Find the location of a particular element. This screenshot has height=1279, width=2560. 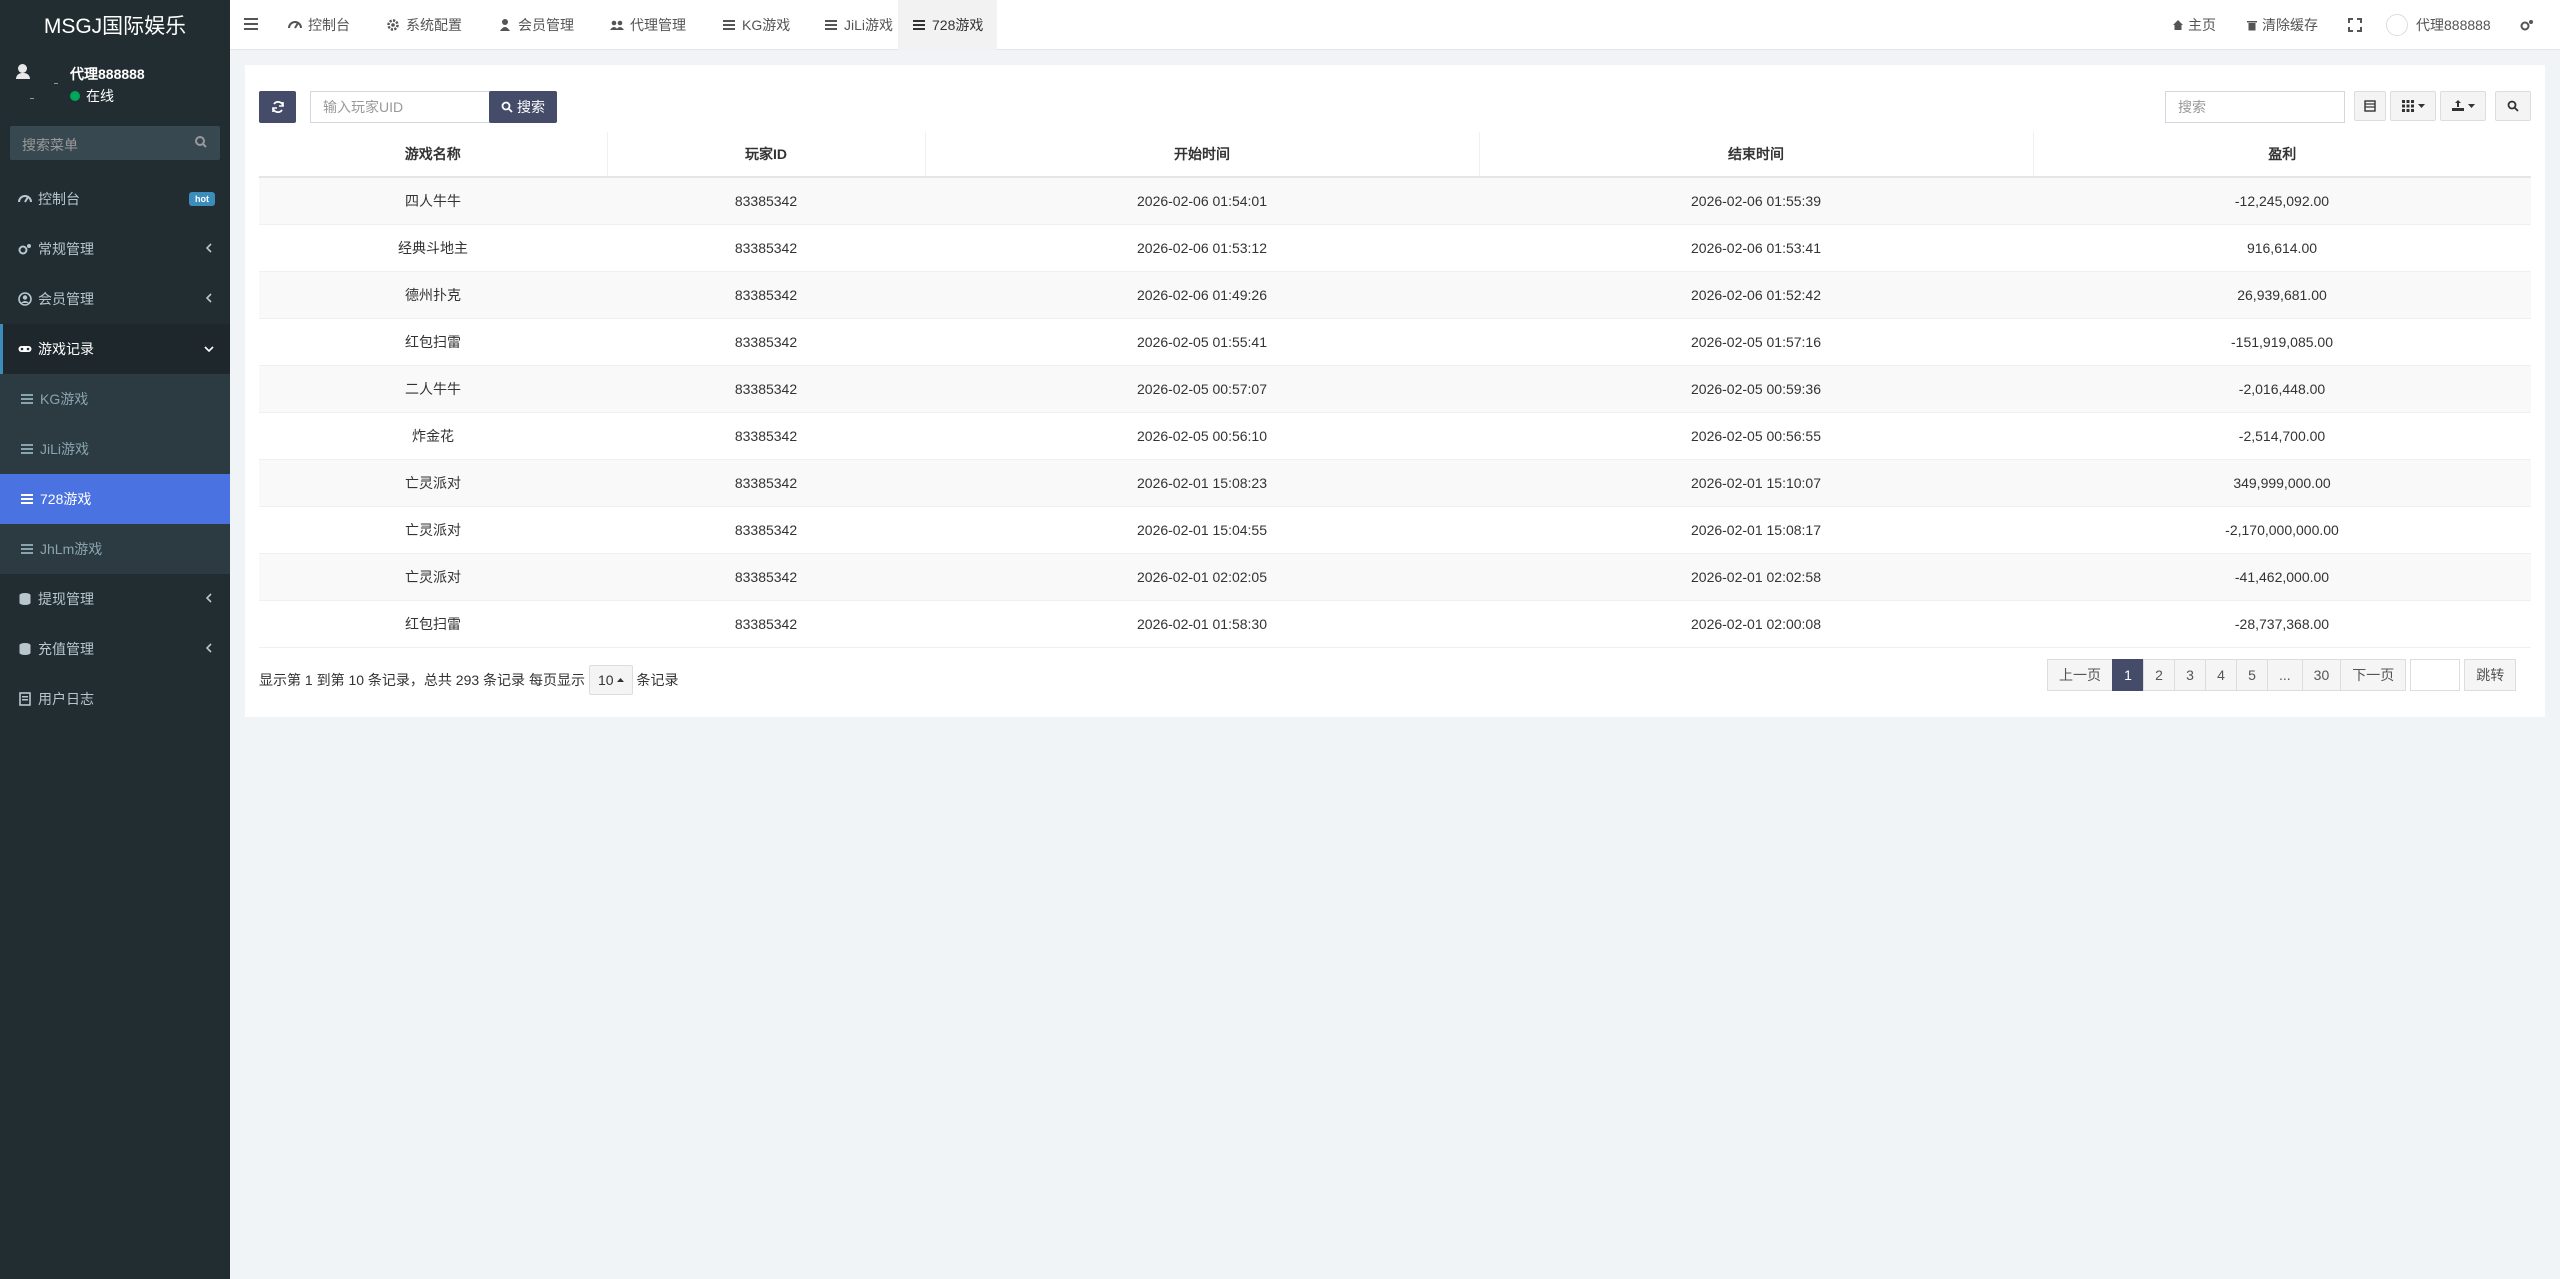

cell-end-time: 2026-02-01 02:00:08 is located at coordinates (1756, 624).